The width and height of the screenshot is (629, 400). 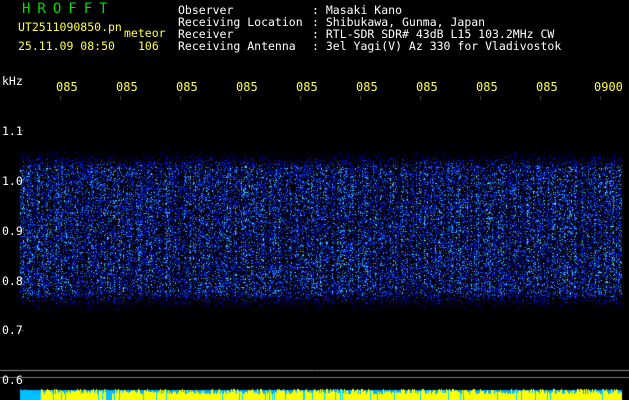 I want to click on y-tick-label: 1.0, so click(x=12, y=181).